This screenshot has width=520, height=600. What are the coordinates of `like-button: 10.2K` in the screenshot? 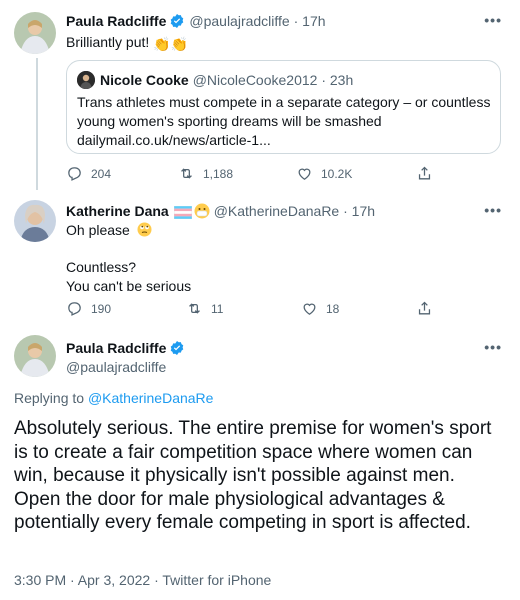 It's located at (324, 173).